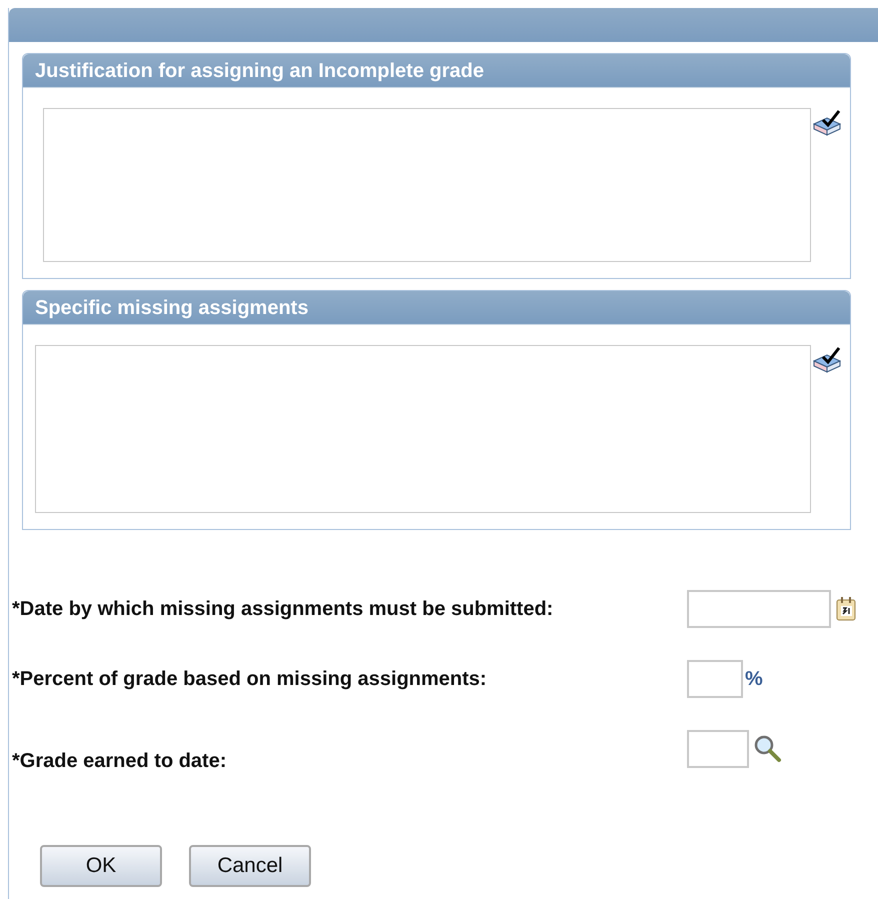 This screenshot has height=899, width=878. What do you see at coordinates (250, 866) in the screenshot?
I see `cancel-button: Cancel` at bounding box center [250, 866].